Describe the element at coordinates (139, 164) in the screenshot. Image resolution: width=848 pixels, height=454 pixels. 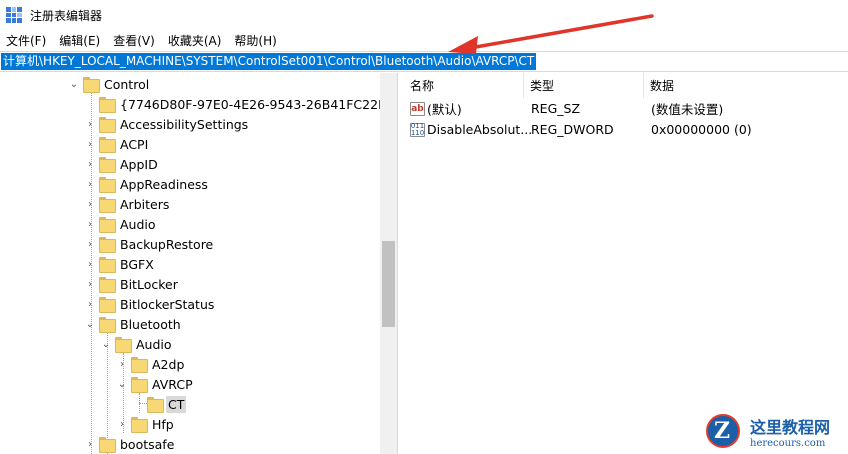
I see `tree-node-label: AppID` at that location.